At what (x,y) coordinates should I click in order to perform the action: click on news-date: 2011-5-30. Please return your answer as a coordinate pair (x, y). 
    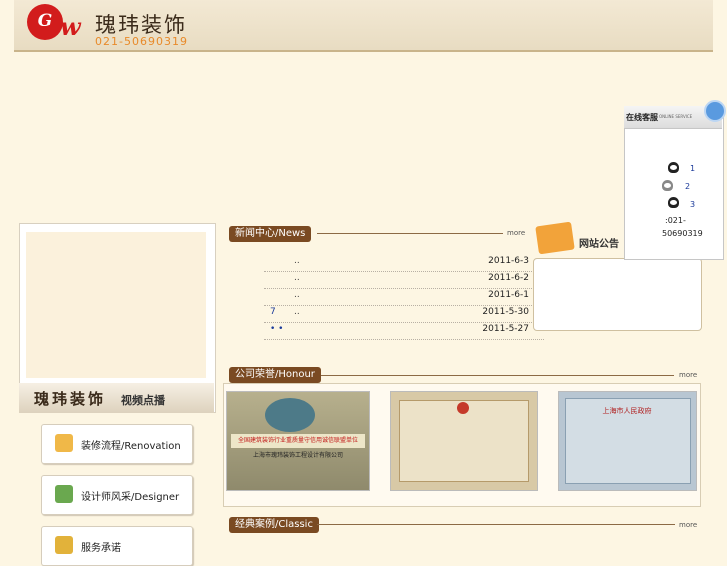
    Looking at the image, I should click on (505, 312).